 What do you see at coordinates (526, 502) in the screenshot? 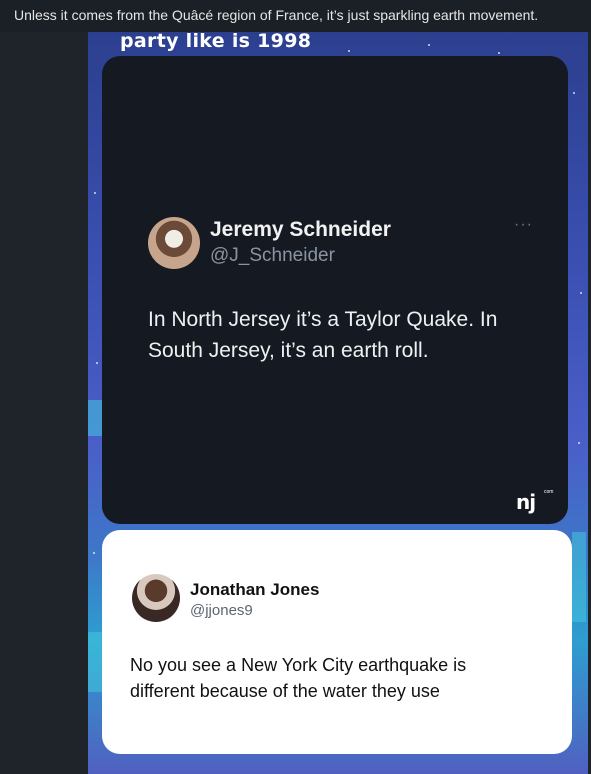
I see `nj-logo: nj` at bounding box center [526, 502].